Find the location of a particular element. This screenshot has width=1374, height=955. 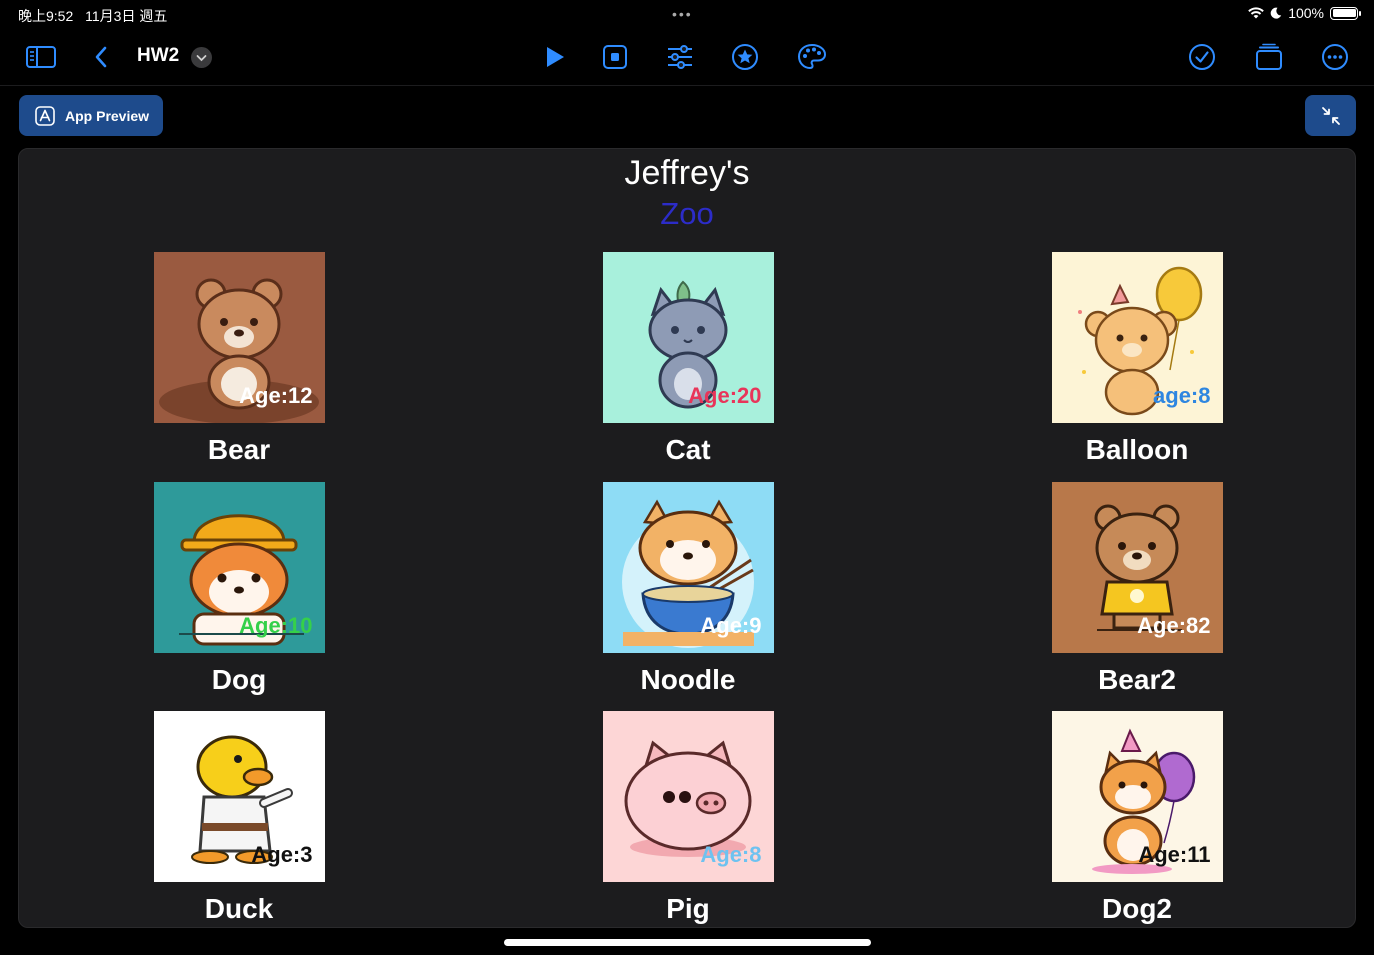

status-time: 晚上9:52 is located at coordinates (46, 16).